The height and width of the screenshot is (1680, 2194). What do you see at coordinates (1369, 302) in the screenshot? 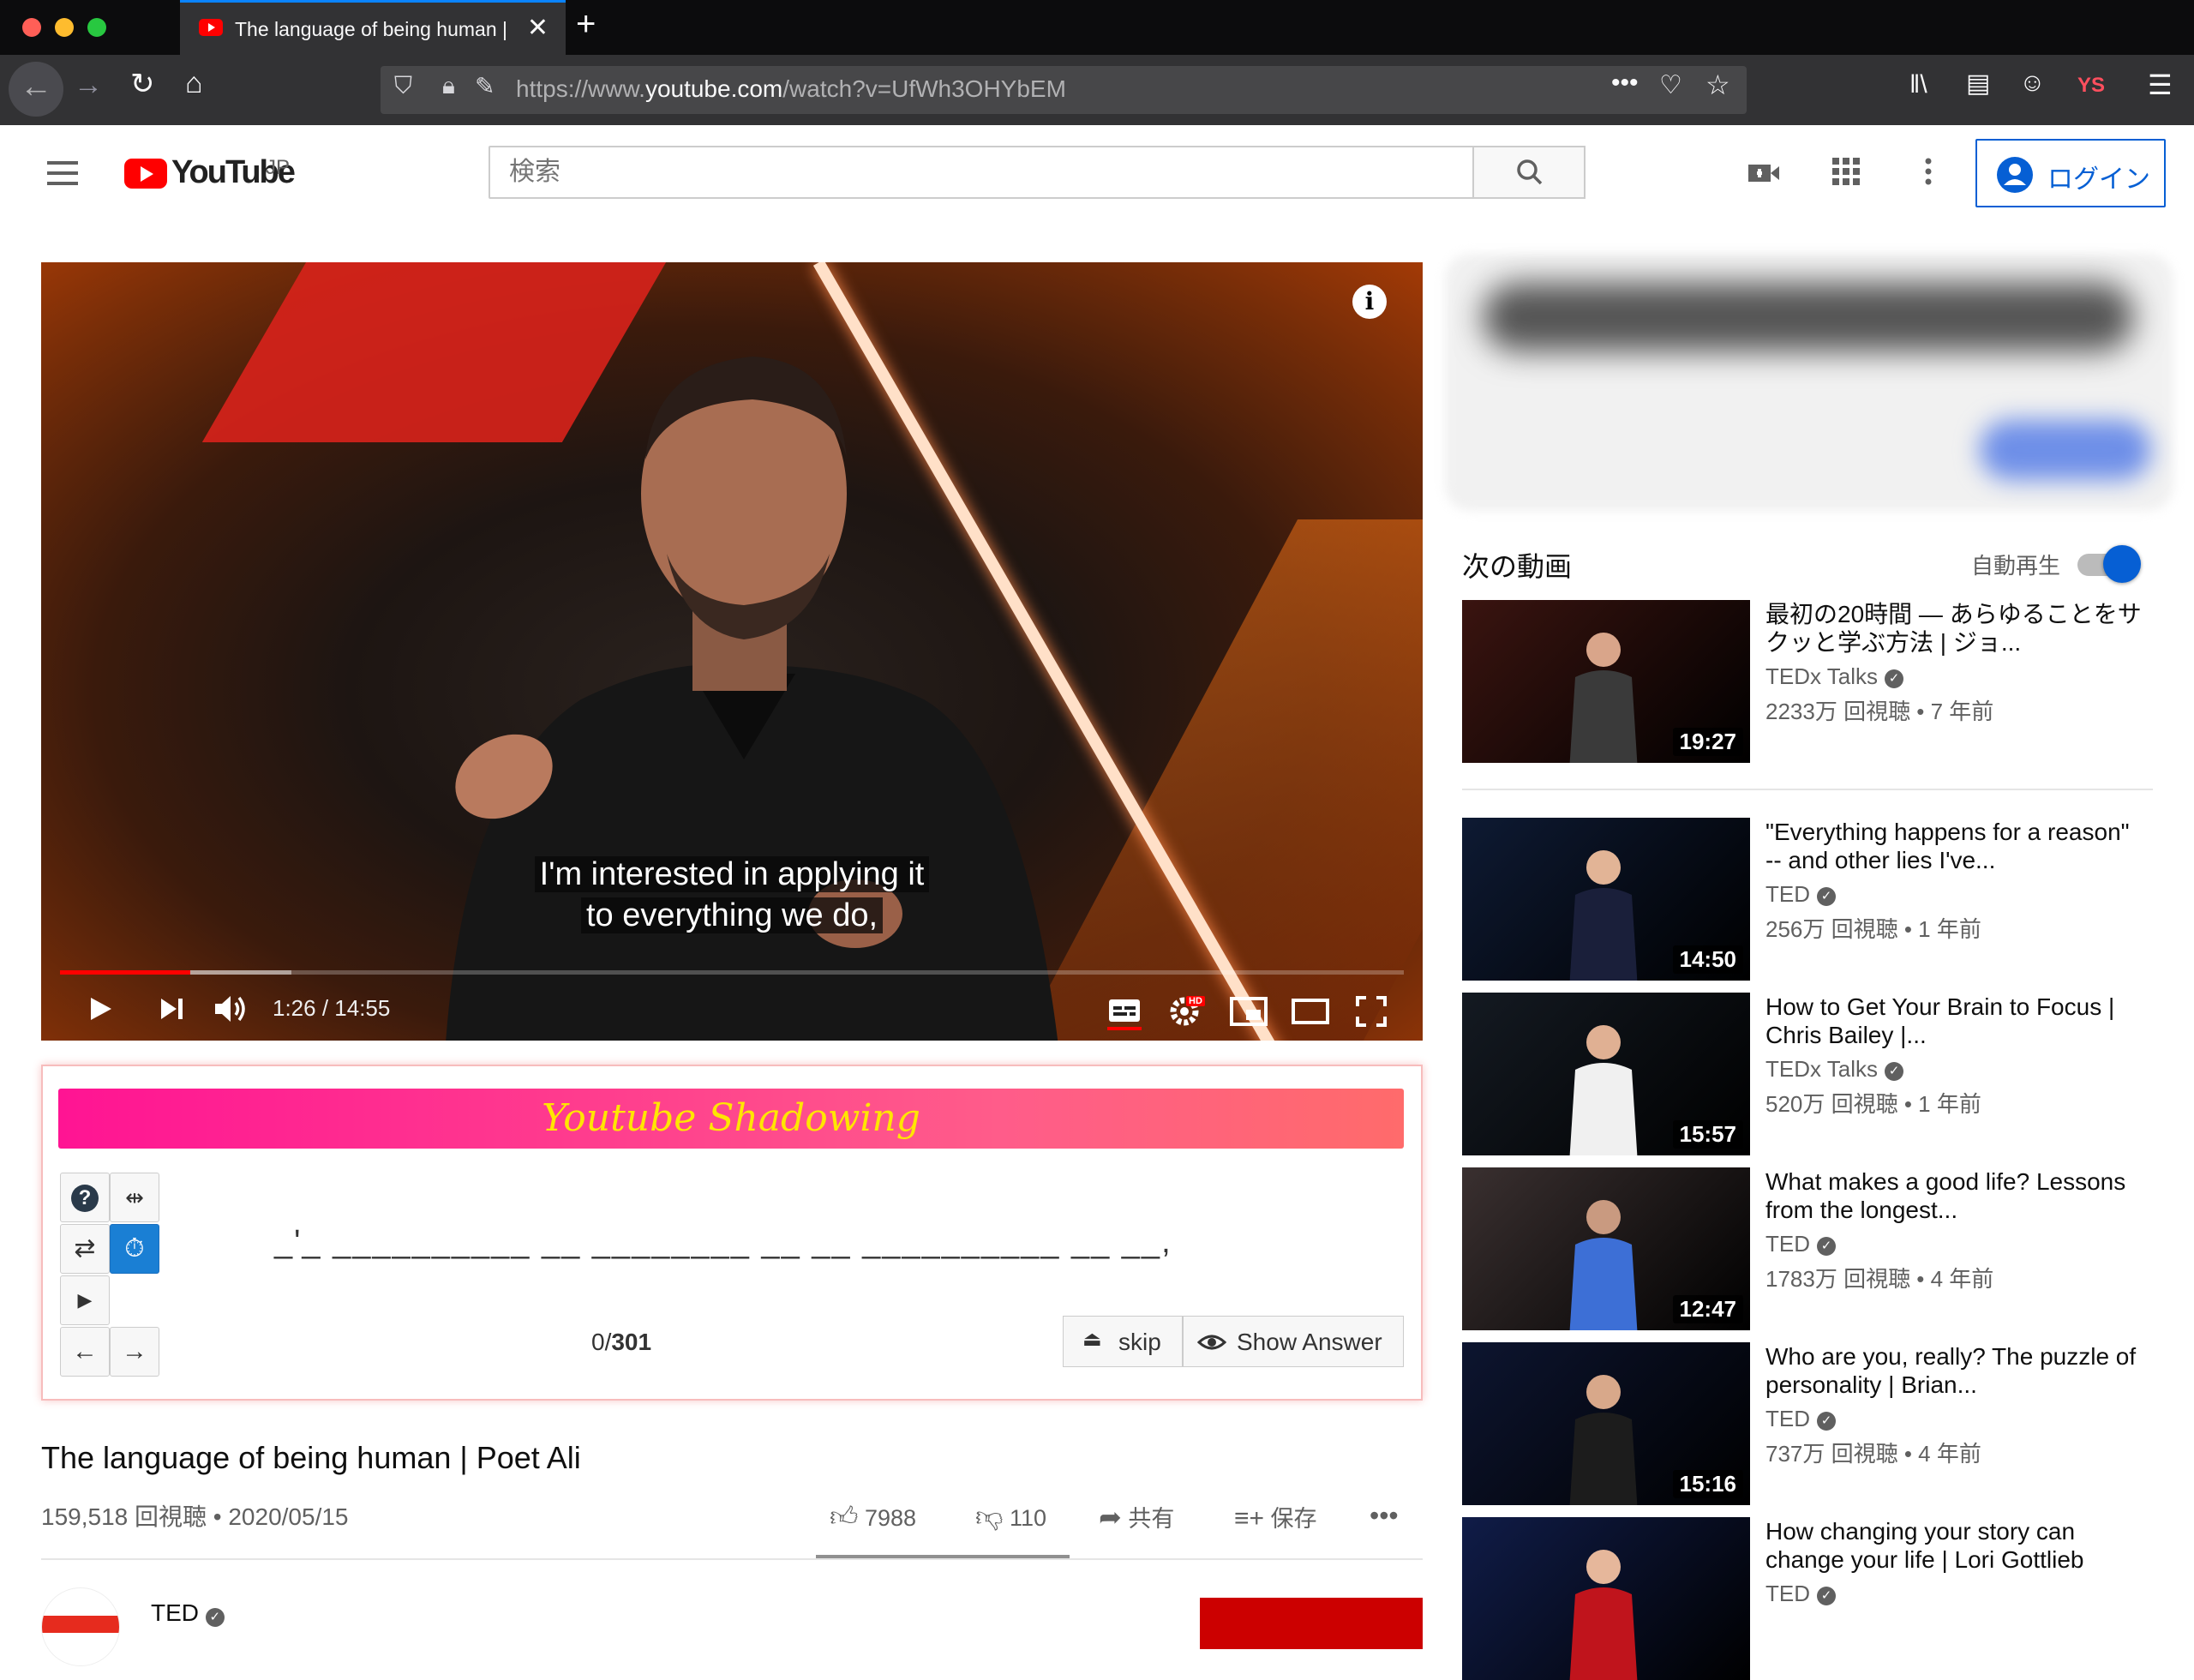
I see `info-icon: i` at bounding box center [1369, 302].